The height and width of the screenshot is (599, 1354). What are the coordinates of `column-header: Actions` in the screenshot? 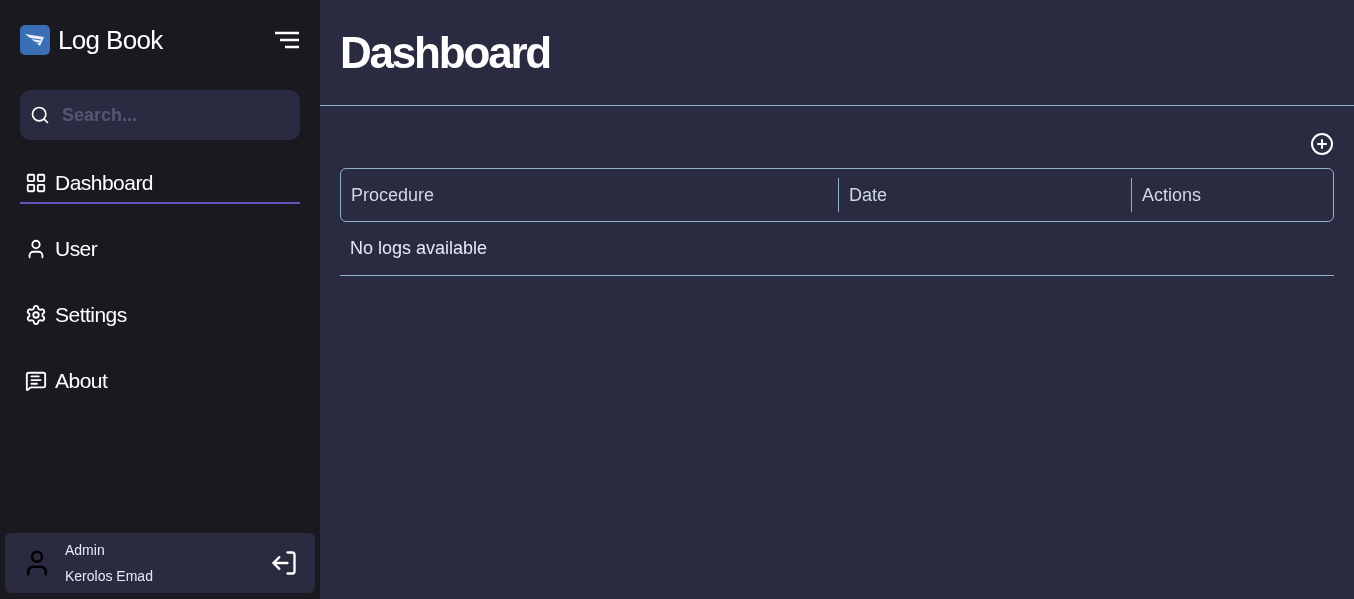 It's located at (1172, 195).